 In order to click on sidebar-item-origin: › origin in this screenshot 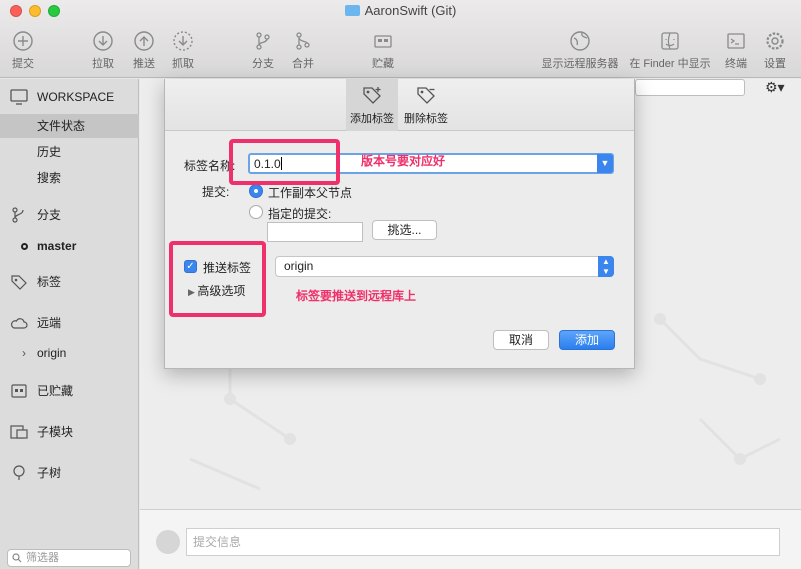, I will do `click(69, 353)`.